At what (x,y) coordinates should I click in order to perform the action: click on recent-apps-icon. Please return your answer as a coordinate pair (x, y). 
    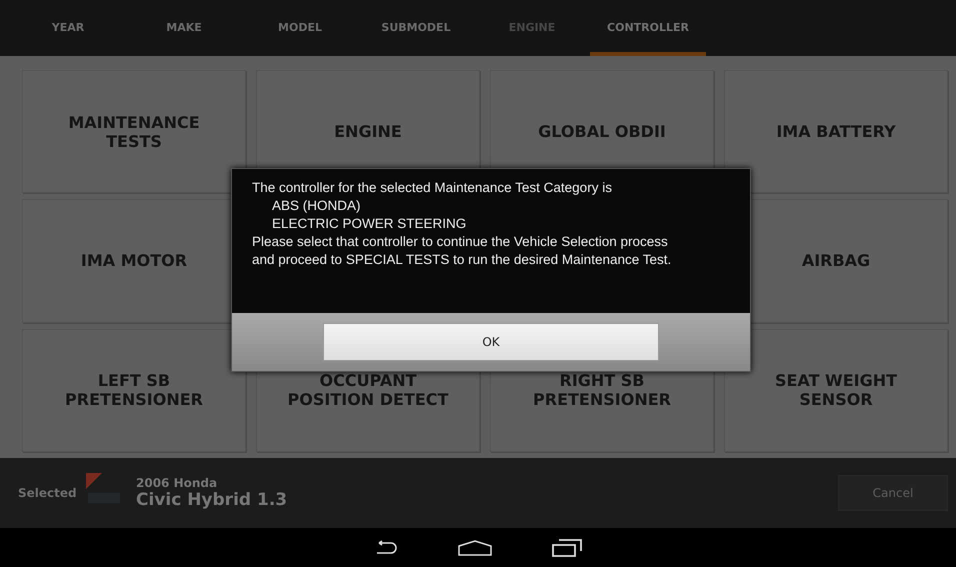
    Looking at the image, I should click on (567, 547).